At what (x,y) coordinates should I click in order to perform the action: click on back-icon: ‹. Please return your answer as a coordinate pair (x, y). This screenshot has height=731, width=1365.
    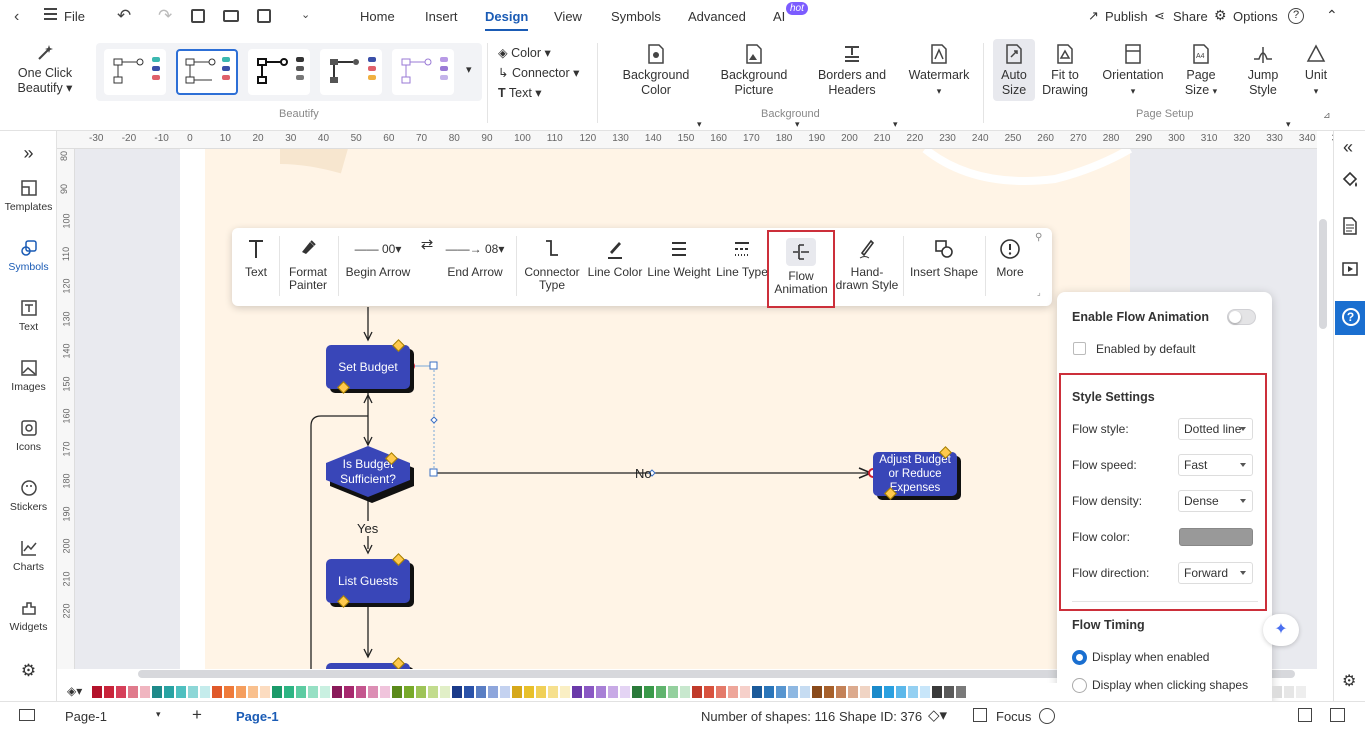
    Looking at the image, I should click on (16, 17).